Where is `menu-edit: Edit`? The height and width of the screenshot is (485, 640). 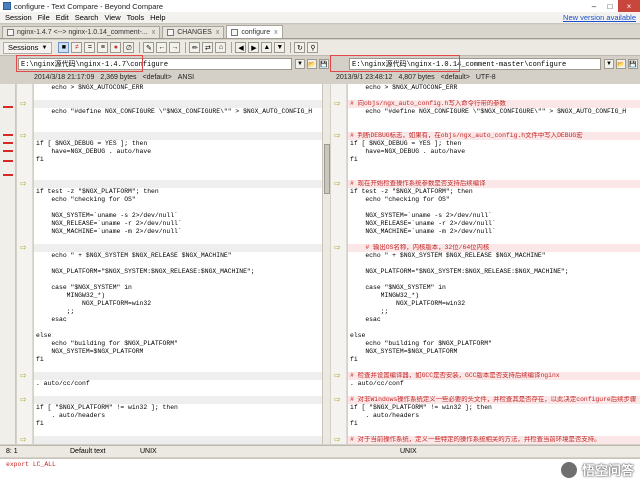
menu-edit: Edit is located at coordinates (62, 17).